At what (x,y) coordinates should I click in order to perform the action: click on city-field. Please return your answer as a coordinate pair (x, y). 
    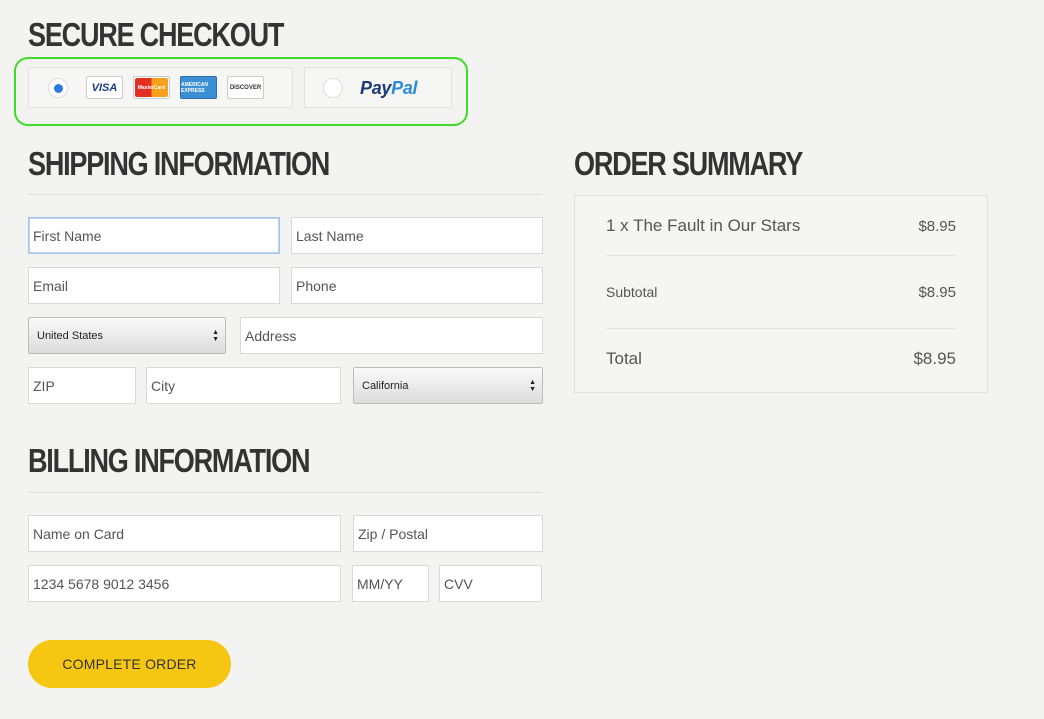
    Looking at the image, I should click on (243, 385).